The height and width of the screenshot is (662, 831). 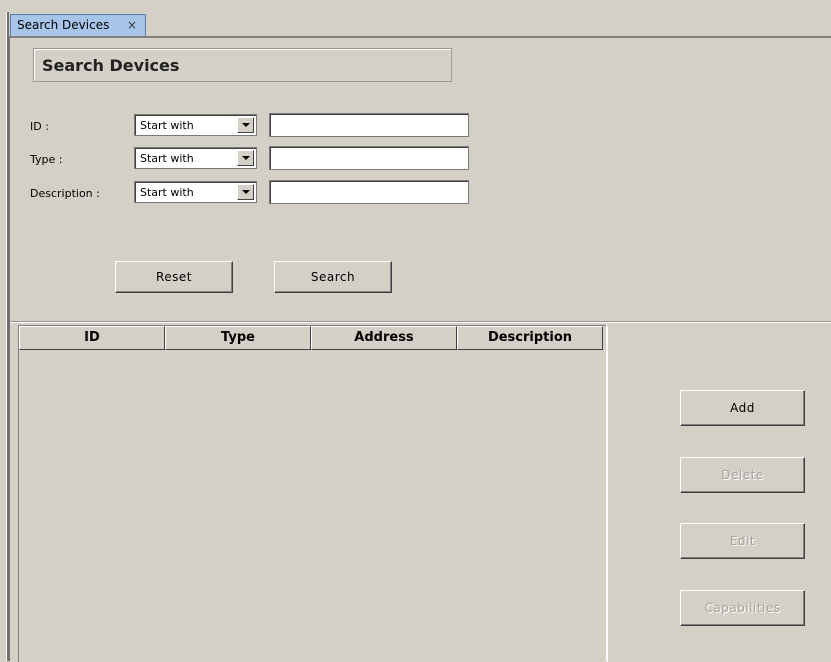 I want to click on divider, so click(x=420, y=322).